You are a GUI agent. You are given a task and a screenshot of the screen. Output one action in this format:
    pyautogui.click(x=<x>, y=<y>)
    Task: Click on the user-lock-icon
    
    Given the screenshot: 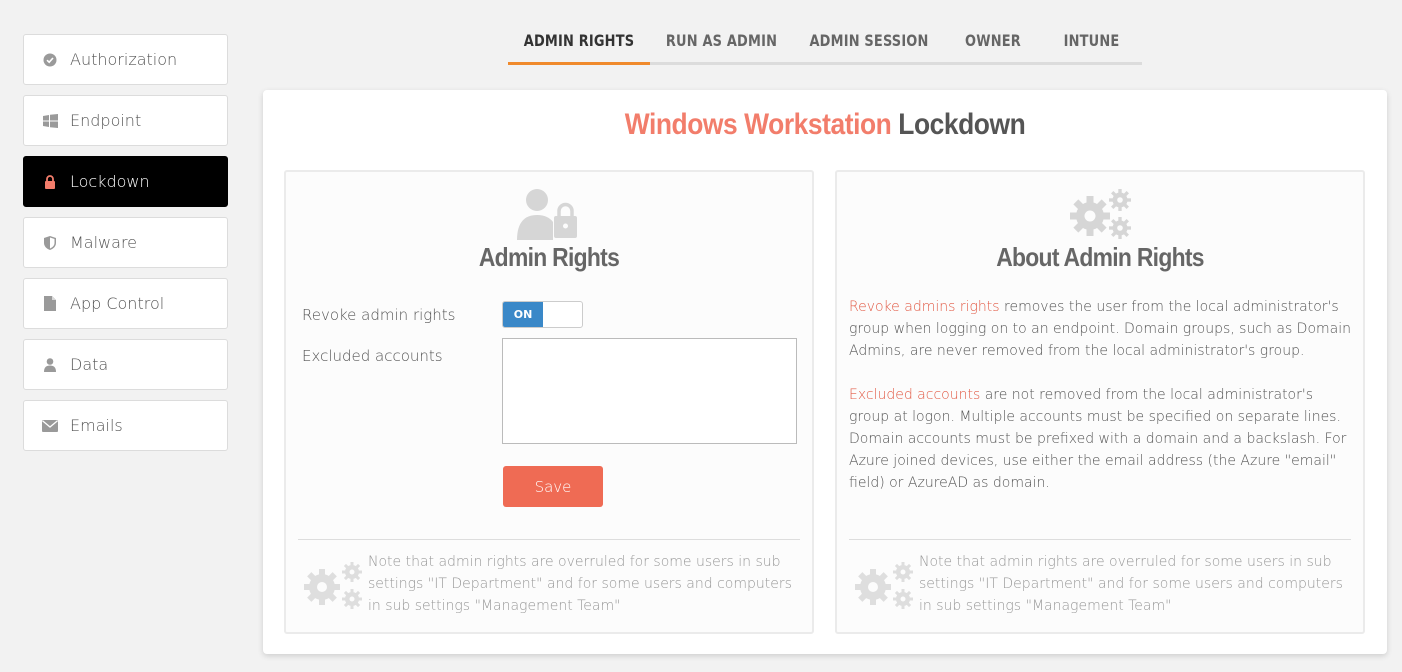 What is the action you would take?
    pyautogui.click(x=549, y=216)
    